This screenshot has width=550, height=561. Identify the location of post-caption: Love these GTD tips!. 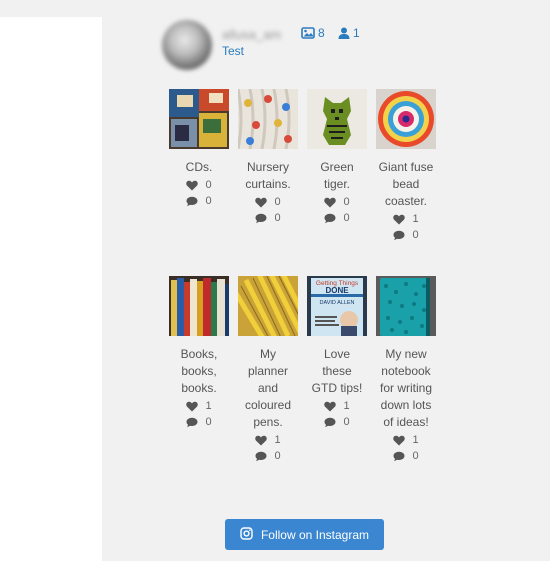
(337, 371).